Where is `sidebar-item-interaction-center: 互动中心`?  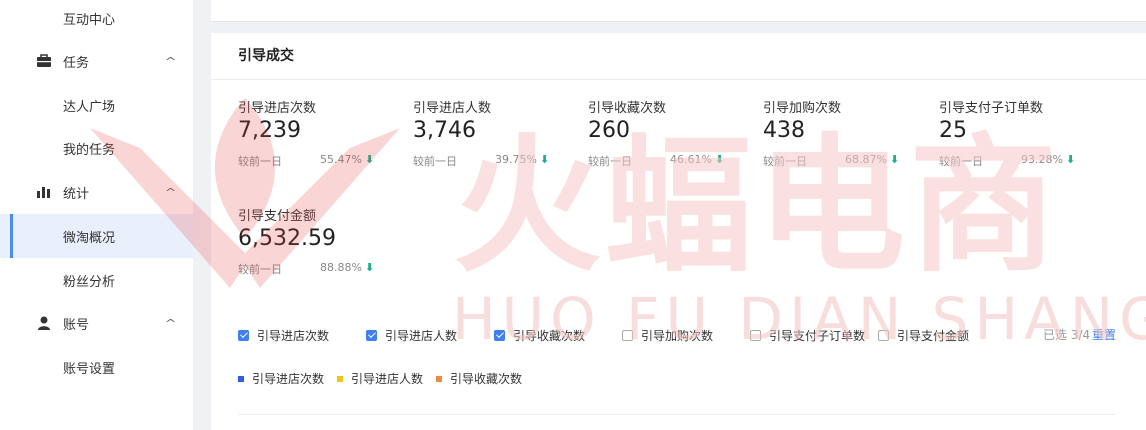 sidebar-item-interaction-center: 互动中心 is located at coordinates (96, 20).